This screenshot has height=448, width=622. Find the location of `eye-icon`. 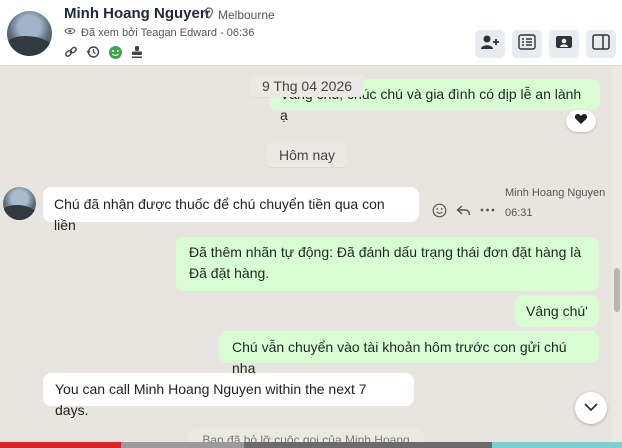

eye-icon is located at coordinates (70, 32).